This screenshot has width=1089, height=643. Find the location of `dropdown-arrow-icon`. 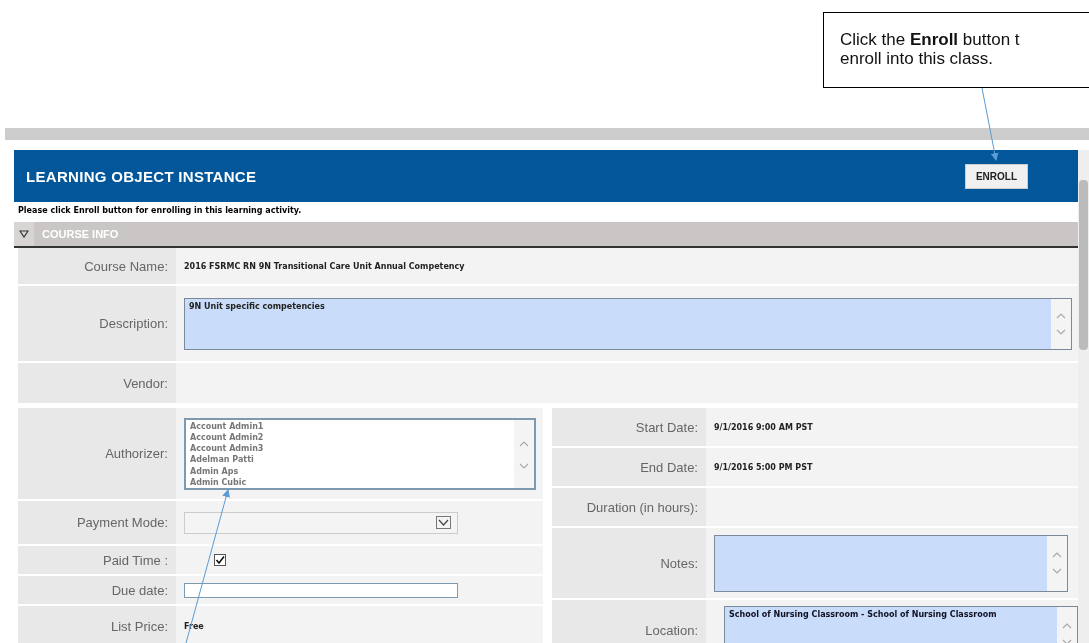

dropdown-arrow-icon is located at coordinates (443, 522).